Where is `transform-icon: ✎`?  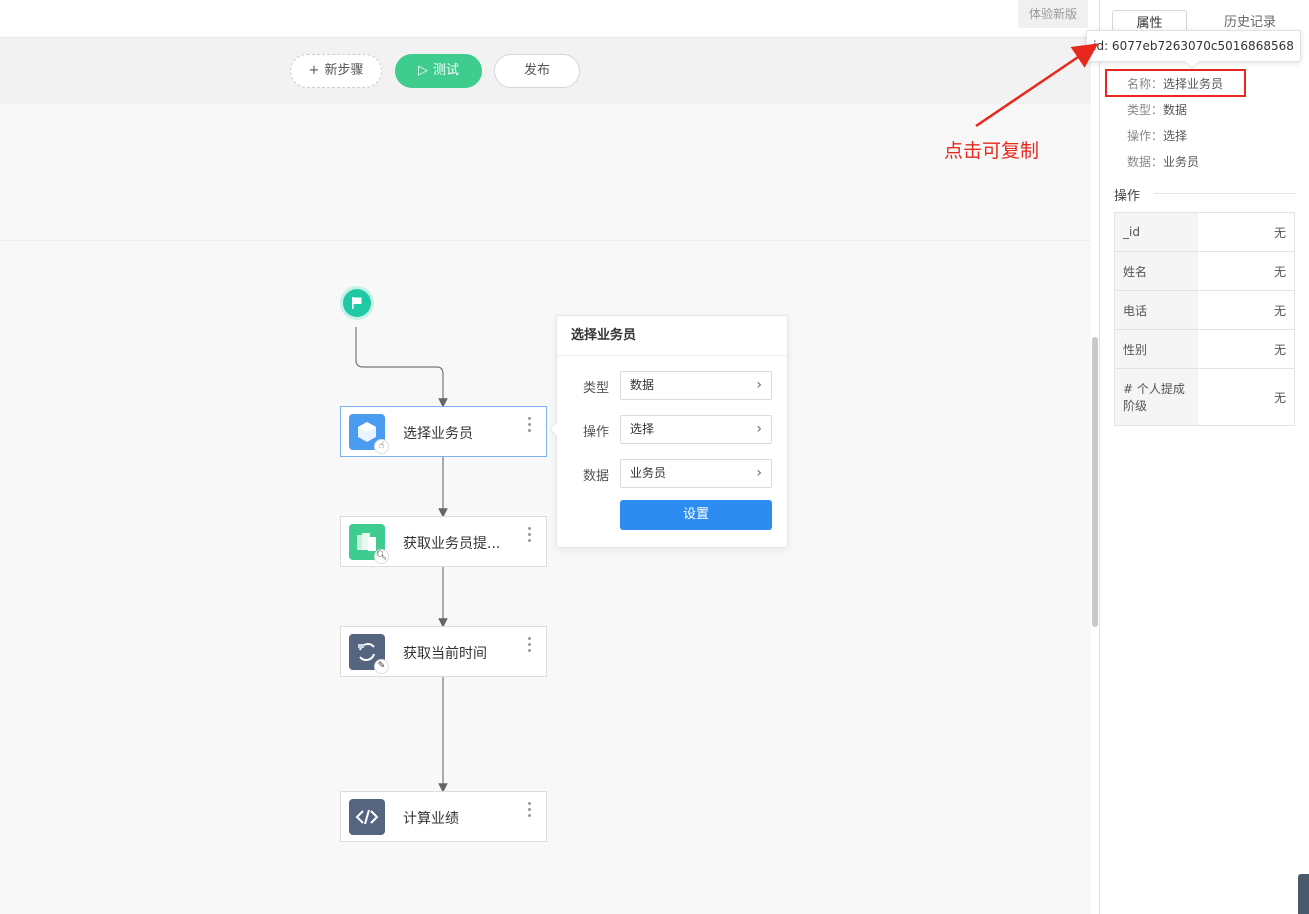
transform-icon: ✎ is located at coordinates (369, 654).